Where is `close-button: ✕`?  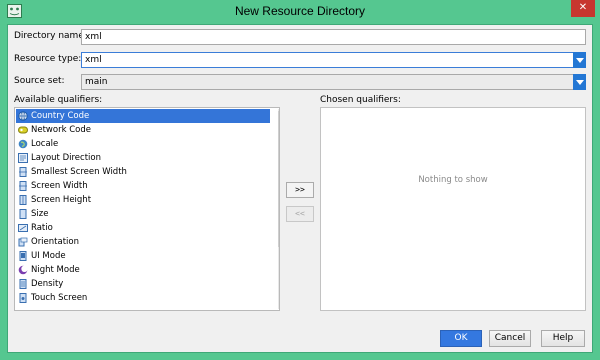
close-button: ✕ is located at coordinates (583, 8).